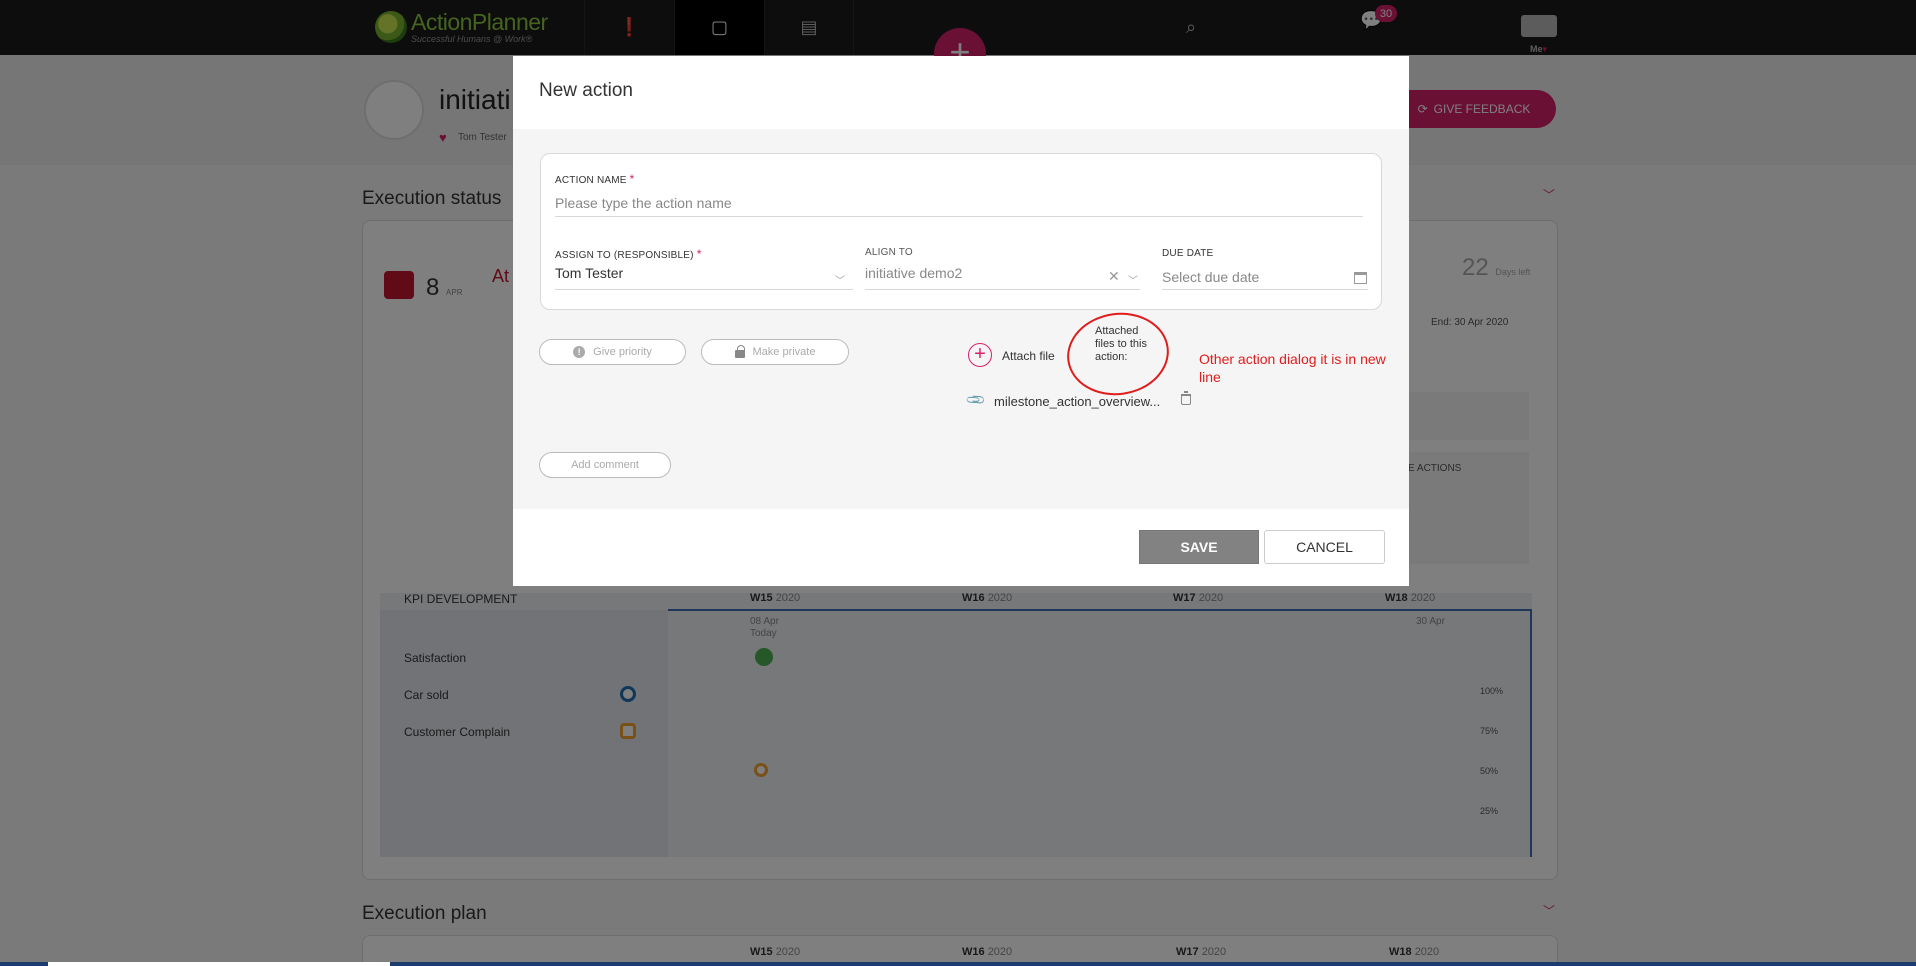 This screenshot has width=1916, height=966. Describe the element at coordinates (889, 252) in the screenshot. I see `align-to-label: ALIGN TO` at that location.